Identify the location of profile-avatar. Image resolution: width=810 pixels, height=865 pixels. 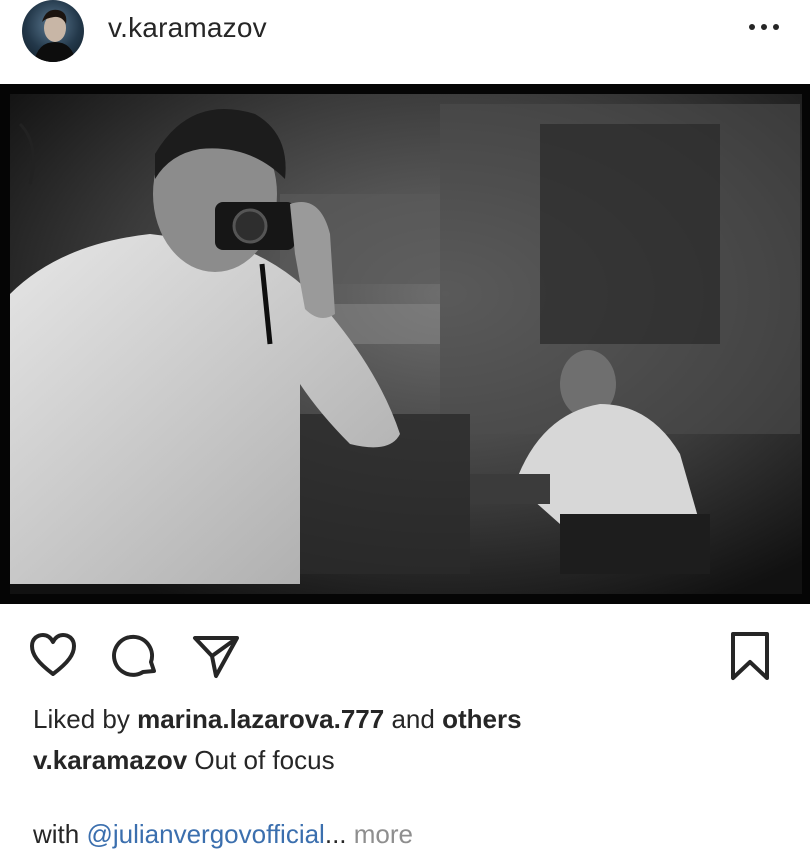
(53, 31).